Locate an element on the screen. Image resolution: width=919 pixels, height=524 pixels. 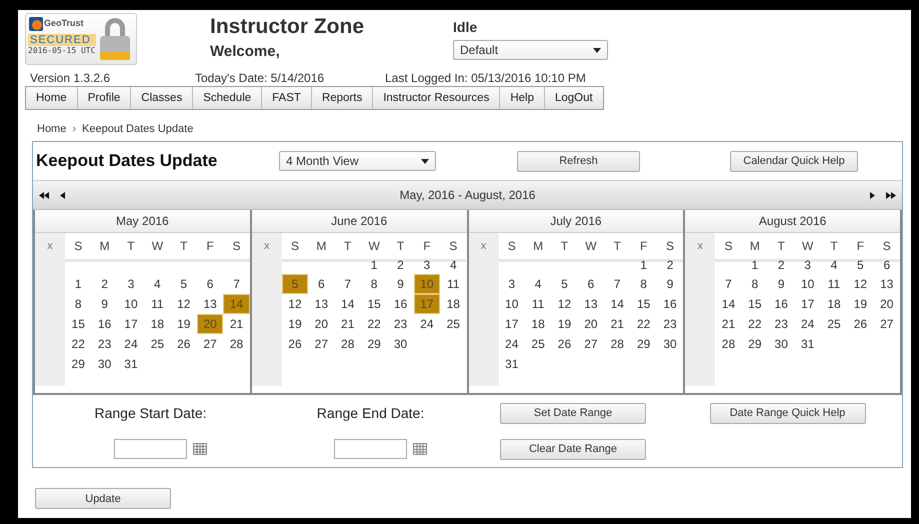
last-page-icon is located at coordinates (891, 195).